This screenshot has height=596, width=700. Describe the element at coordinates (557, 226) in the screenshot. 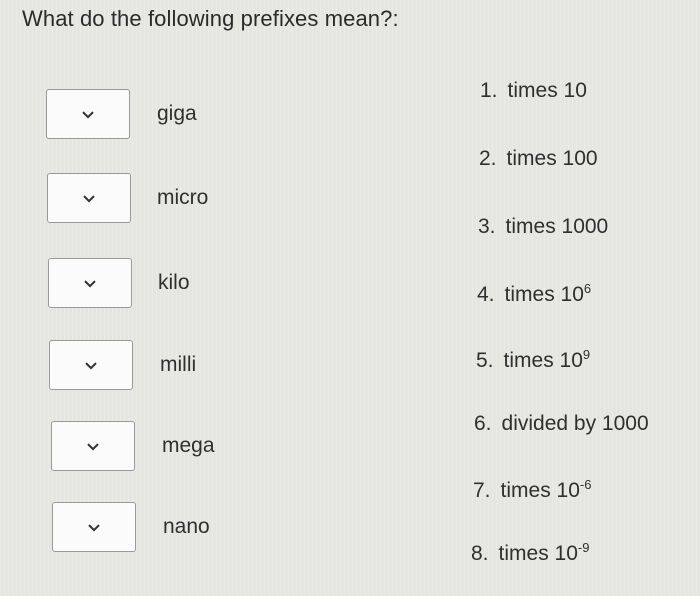

I see `option-text: times 1000` at that location.